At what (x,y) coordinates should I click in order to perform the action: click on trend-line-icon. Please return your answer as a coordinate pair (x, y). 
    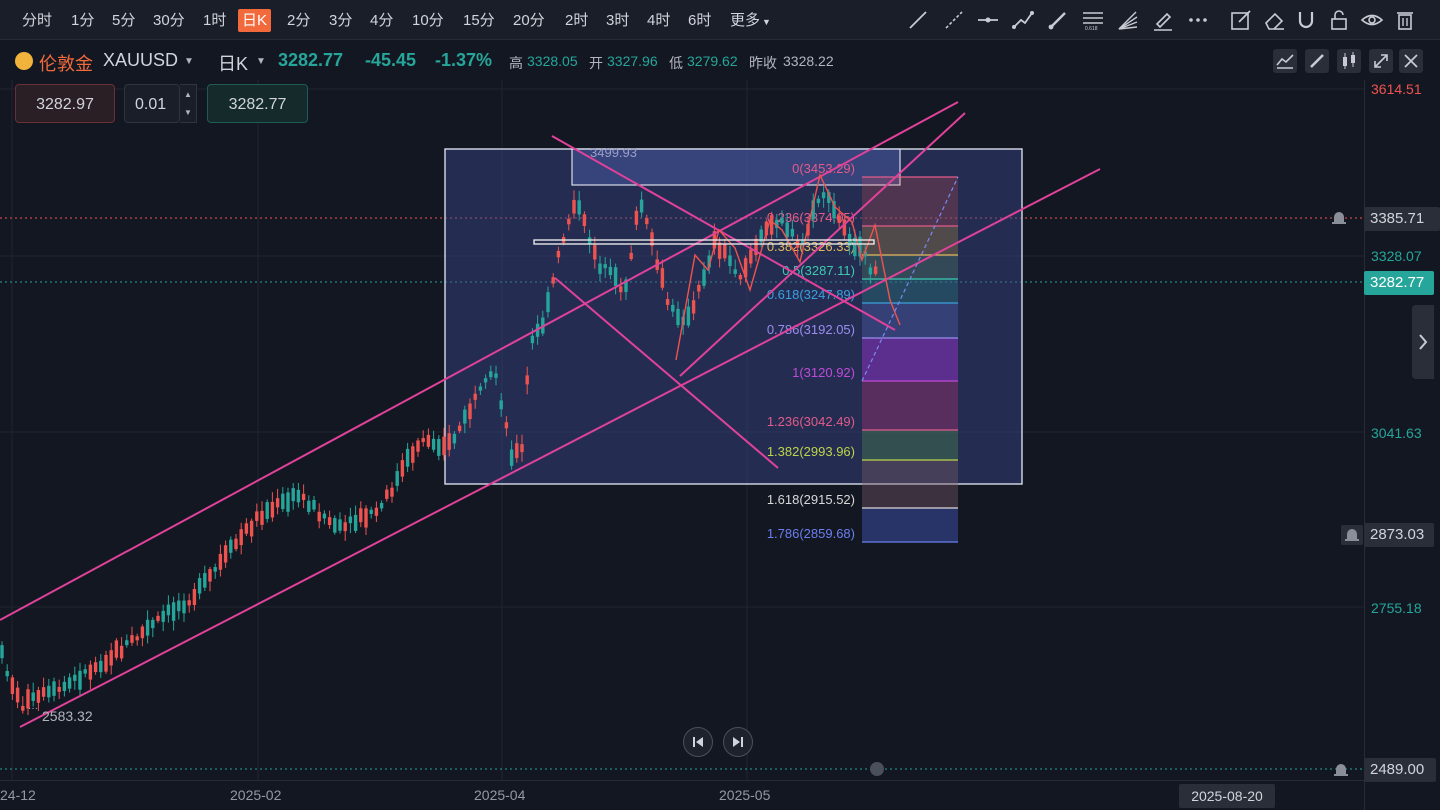
    Looking at the image, I should click on (918, 20).